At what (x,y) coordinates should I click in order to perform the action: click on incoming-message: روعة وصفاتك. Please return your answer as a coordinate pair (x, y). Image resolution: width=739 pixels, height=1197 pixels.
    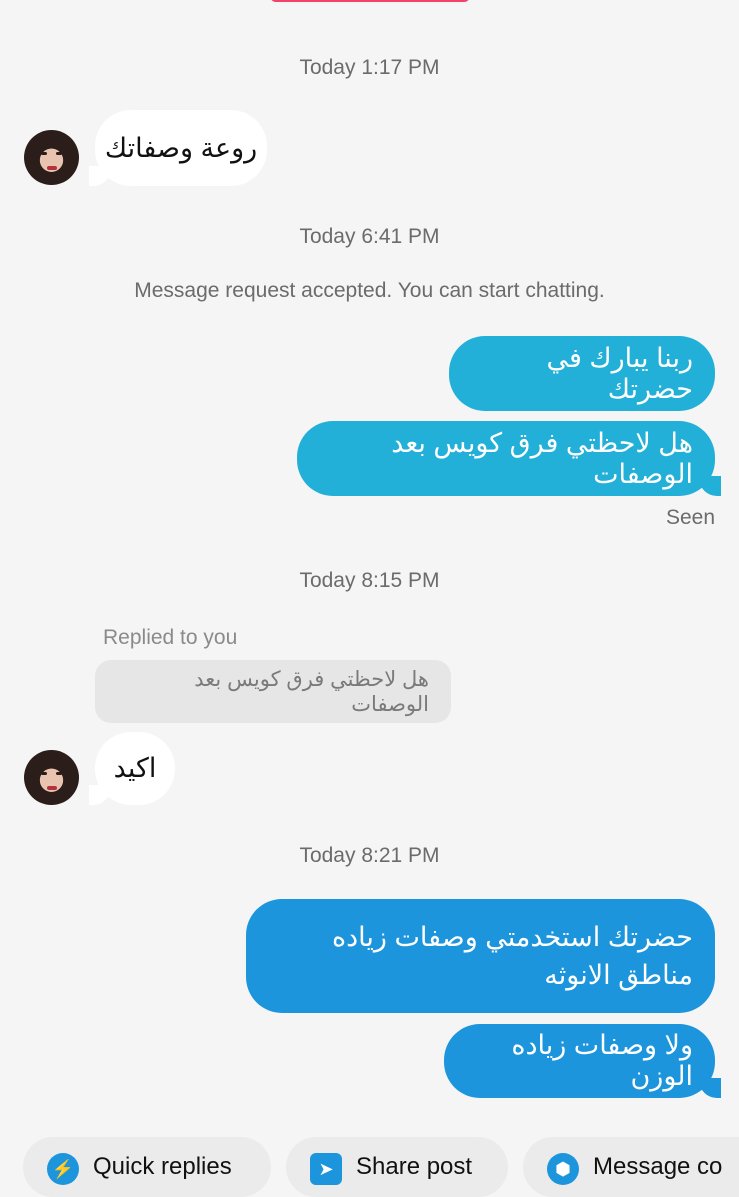
    Looking at the image, I should click on (178, 148).